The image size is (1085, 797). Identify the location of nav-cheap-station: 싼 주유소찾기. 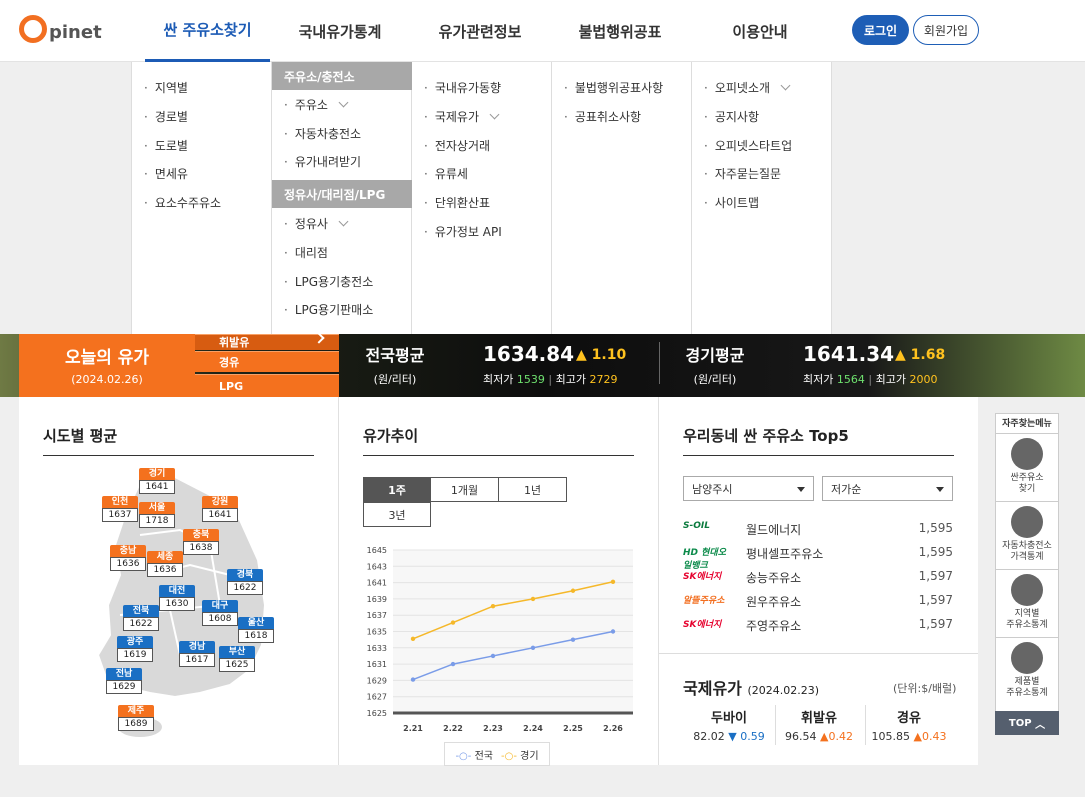
(207, 31).